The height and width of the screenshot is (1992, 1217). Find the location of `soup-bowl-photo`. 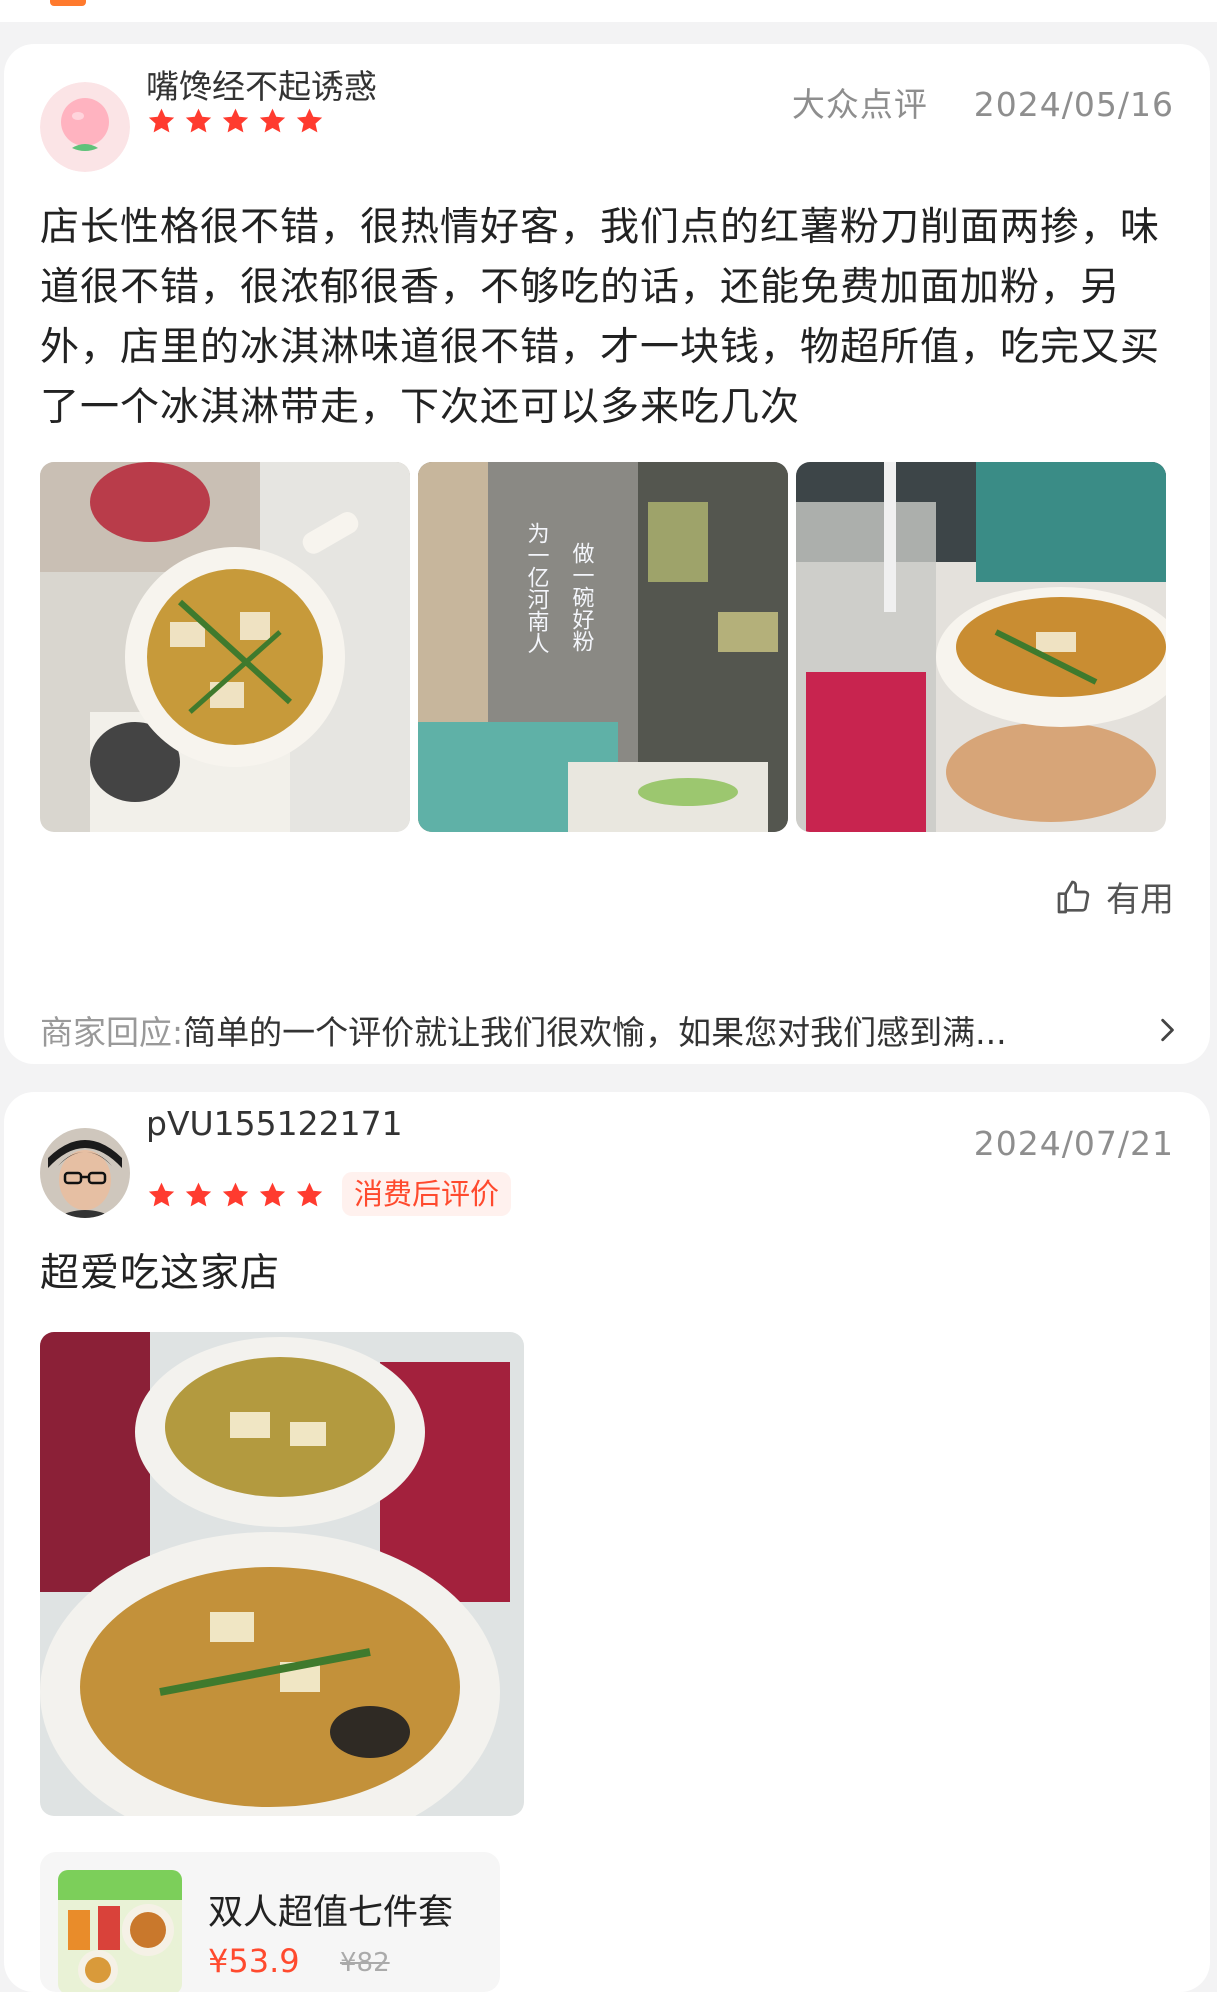

soup-bowl-photo is located at coordinates (225, 647).